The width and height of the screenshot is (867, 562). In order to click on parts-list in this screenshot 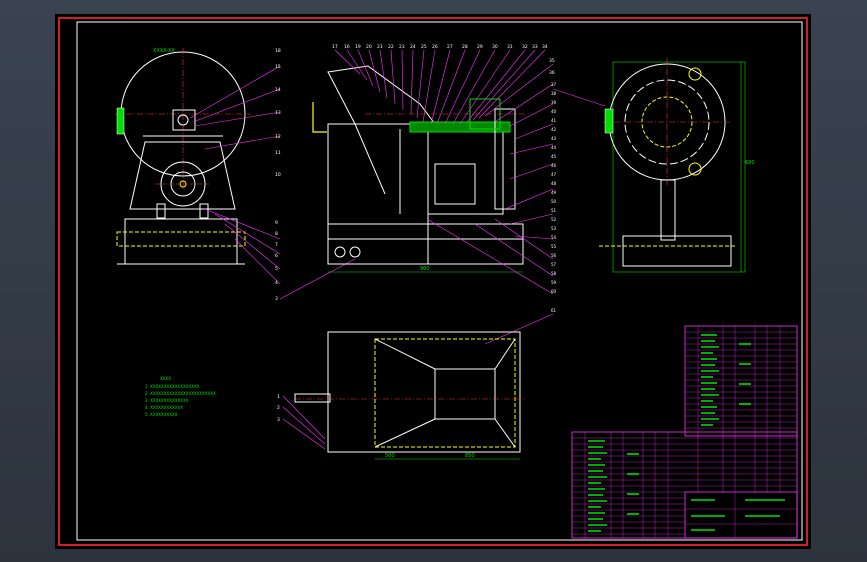, I will do `click(684, 432)`.